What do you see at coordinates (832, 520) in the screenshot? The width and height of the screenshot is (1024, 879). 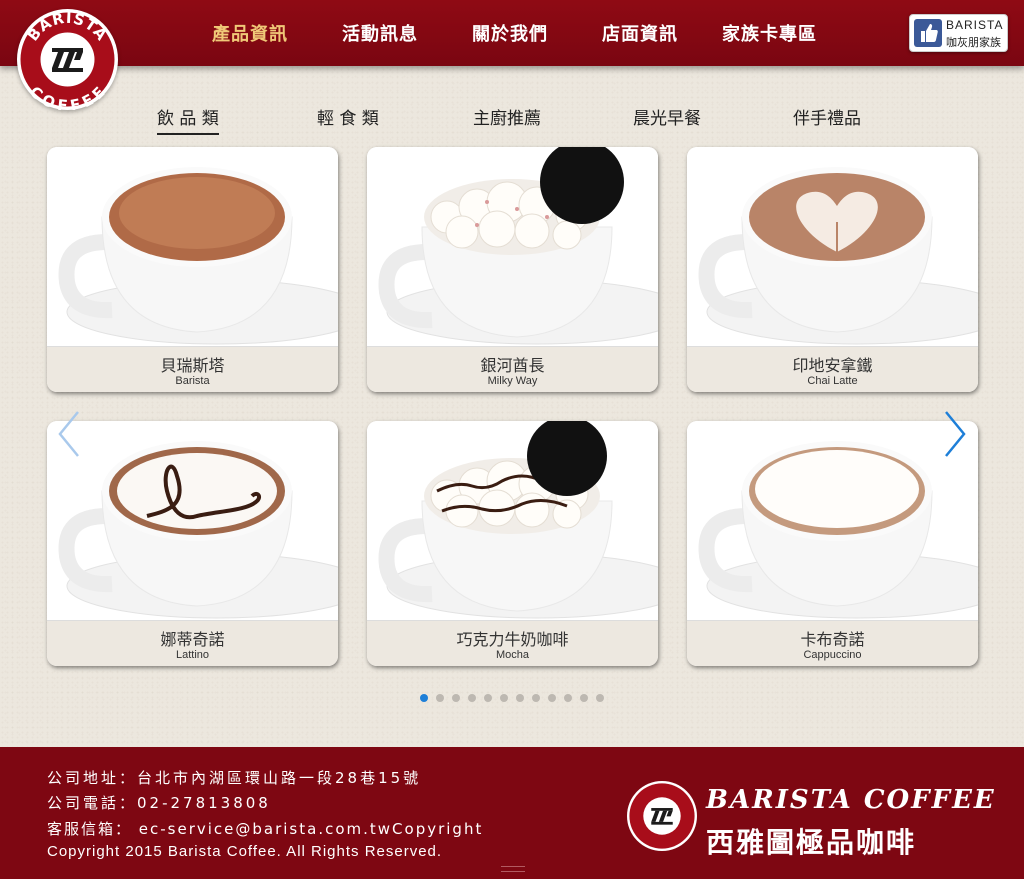 I see `product-image-cappuccino` at bounding box center [832, 520].